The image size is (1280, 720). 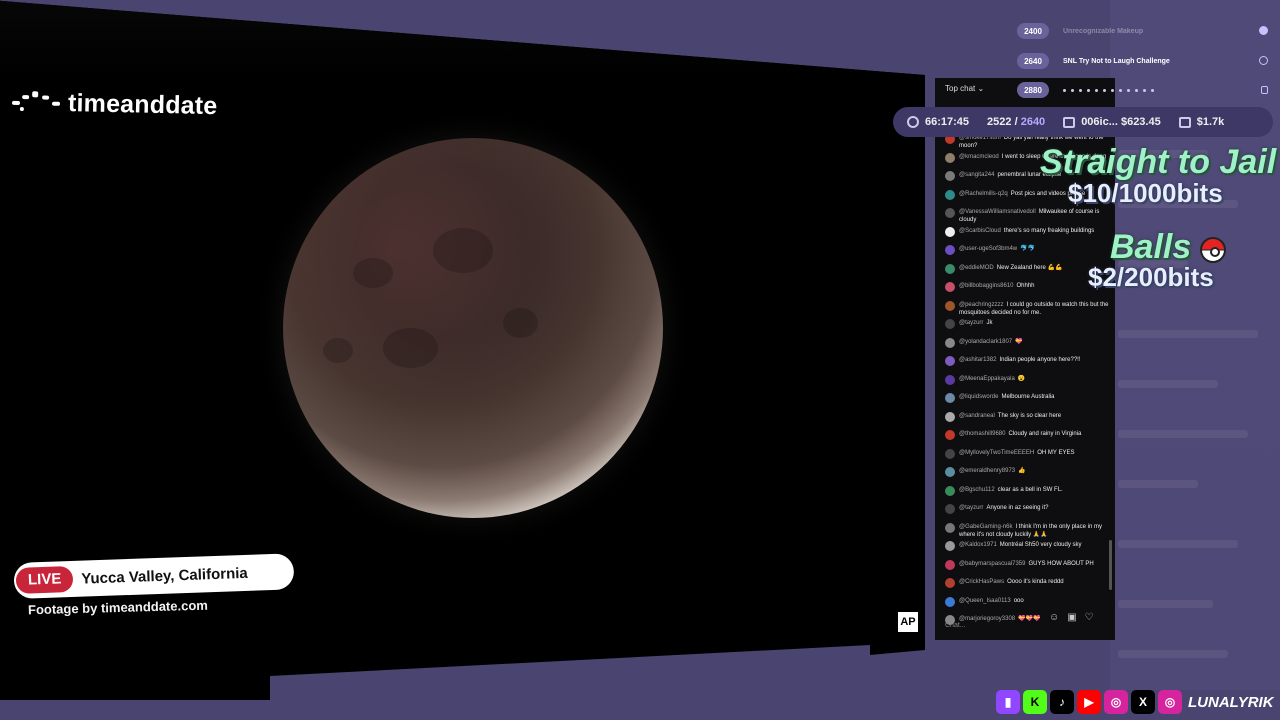 I want to click on chat-username: @ScarbisCloud, so click(x=980, y=231).